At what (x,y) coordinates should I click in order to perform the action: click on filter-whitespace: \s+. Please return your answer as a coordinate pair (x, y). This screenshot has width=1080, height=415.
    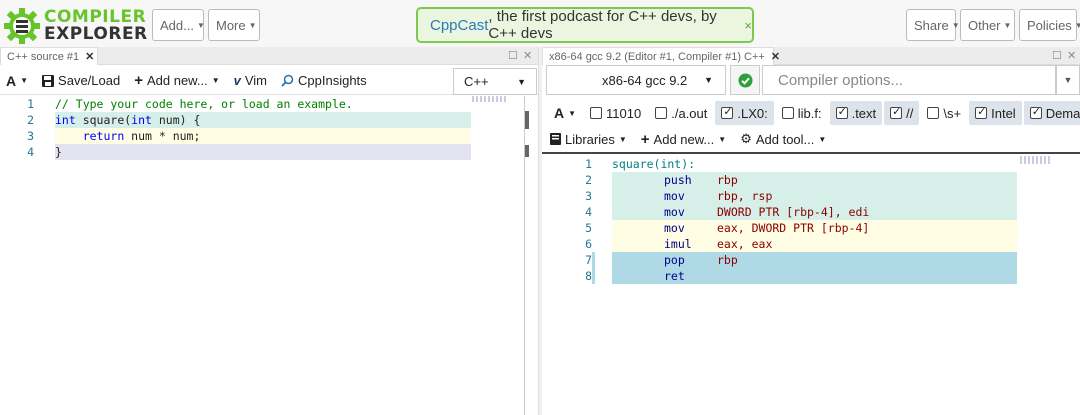
    Looking at the image, I should click on (944, 113).